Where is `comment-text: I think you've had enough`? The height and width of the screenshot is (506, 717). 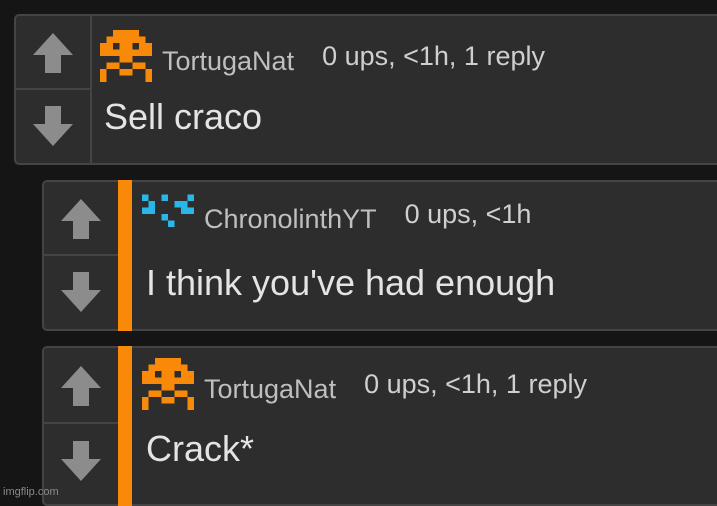
comment-text: I think you've had enough is located at coordinates (351, 282).